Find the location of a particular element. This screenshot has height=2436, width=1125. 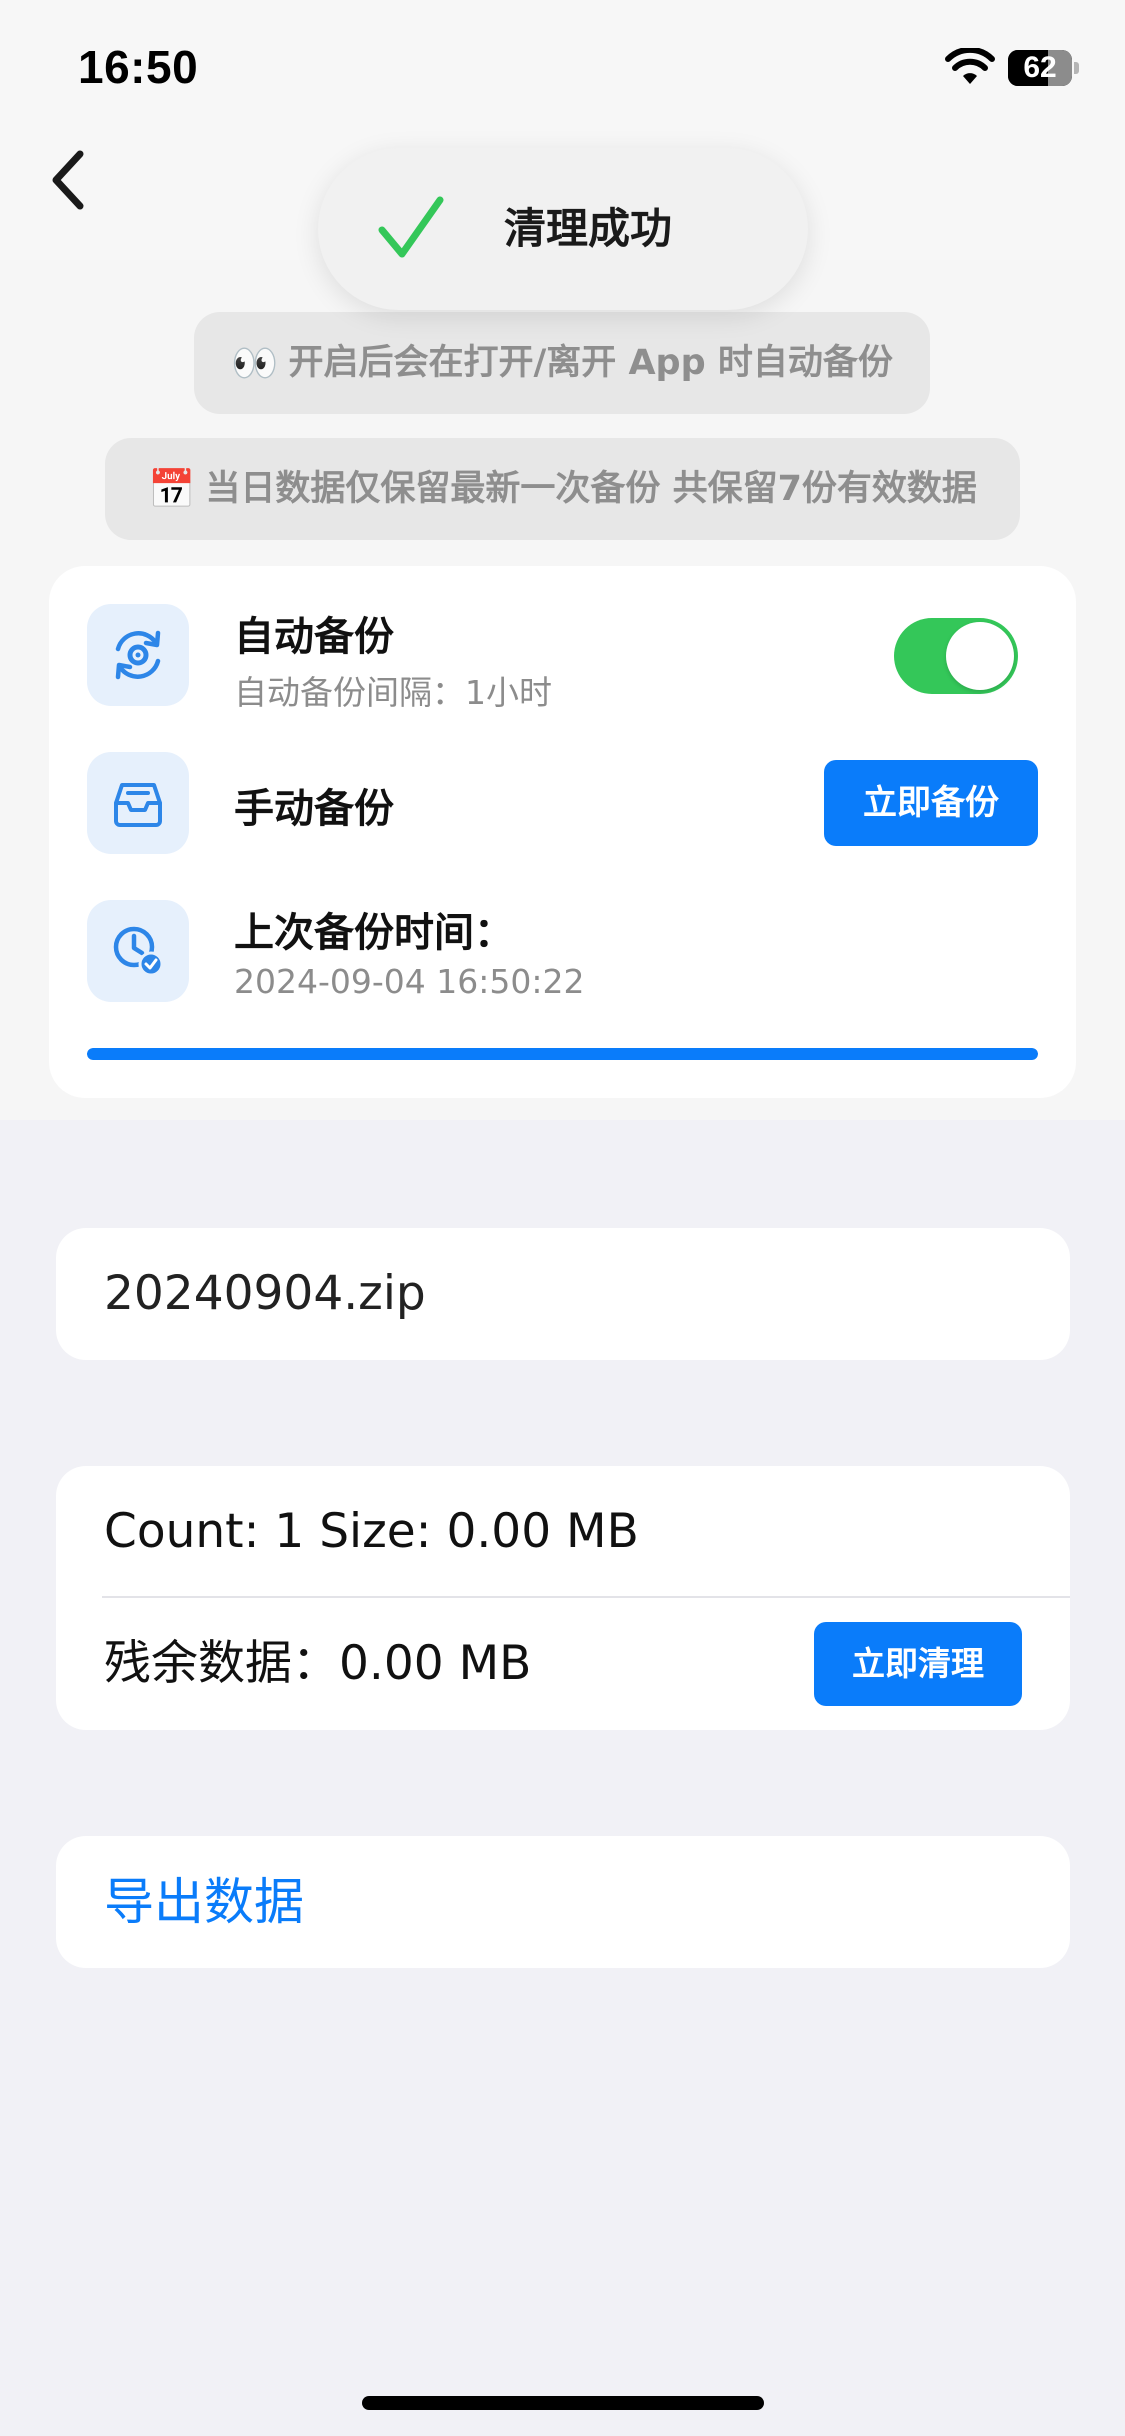

eyes-emoji-icon: 👀 is located at coordinates (255, 363).